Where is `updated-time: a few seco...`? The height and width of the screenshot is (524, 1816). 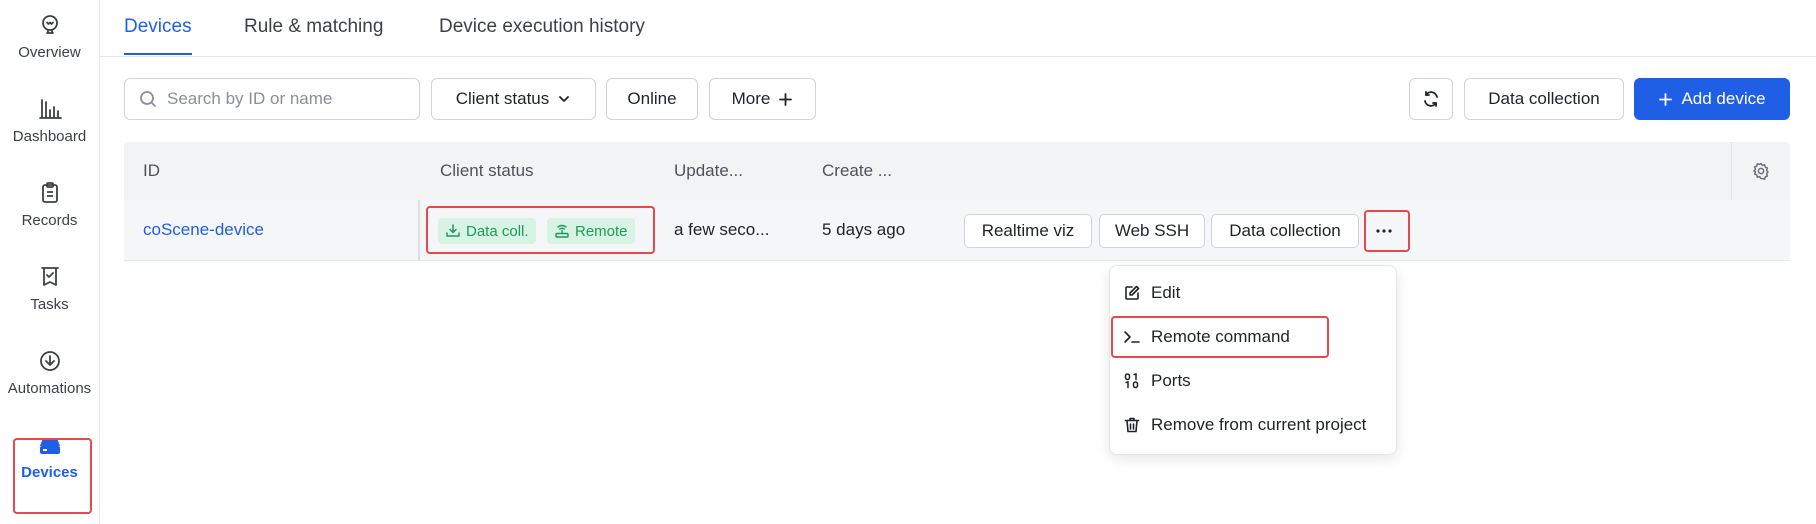 updated-time: a few seco... is located at coordinates (722, 229).